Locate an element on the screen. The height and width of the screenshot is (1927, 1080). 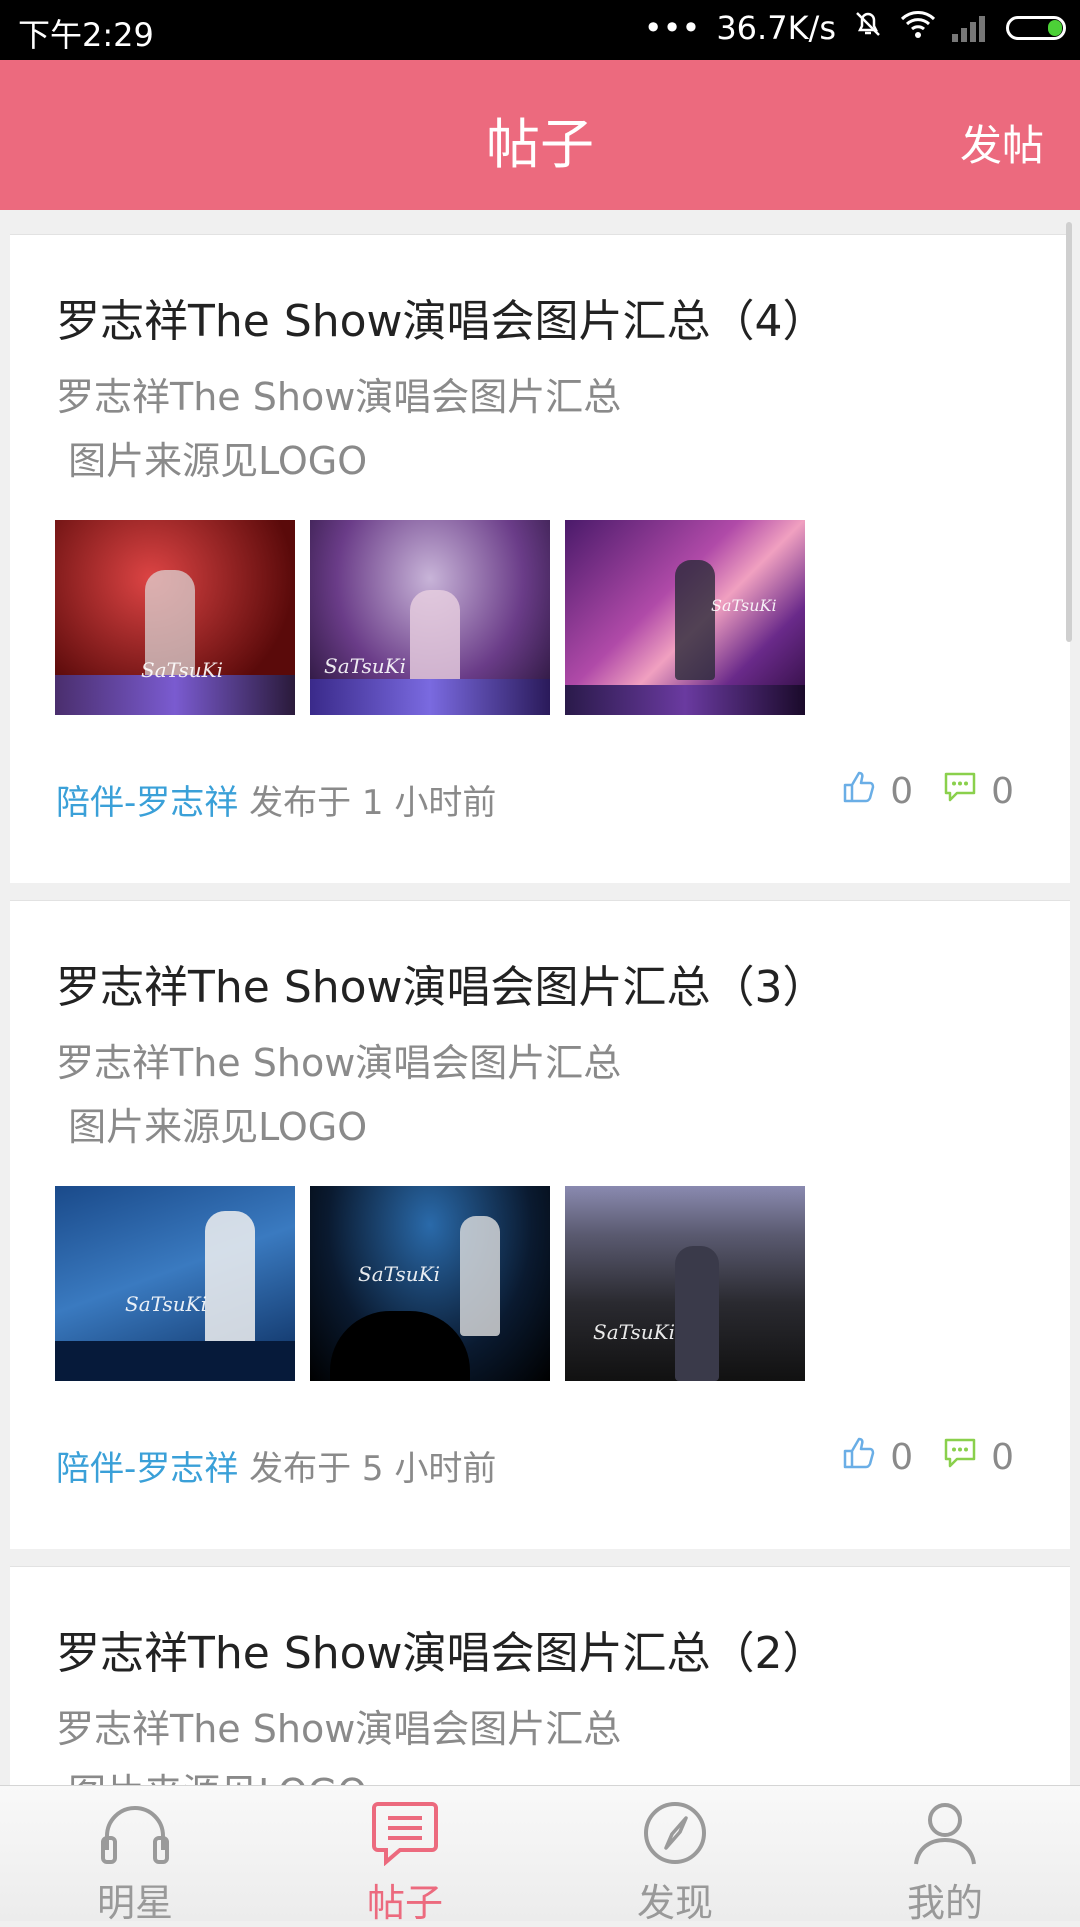
mute-icon is located at coordinates (868, 28).